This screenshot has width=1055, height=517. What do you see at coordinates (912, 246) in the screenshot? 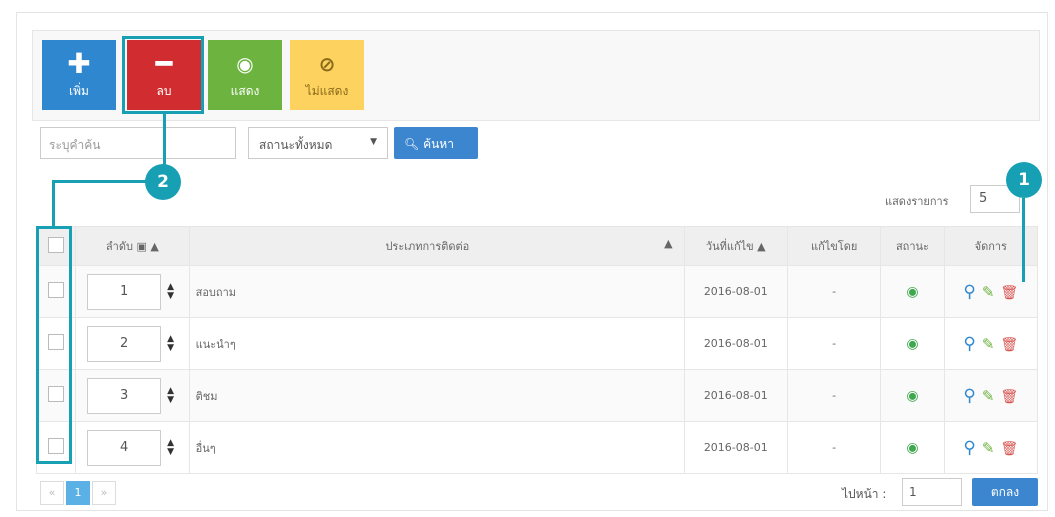
I see `status-header: สถานะ` at bounding box center [912, 246].